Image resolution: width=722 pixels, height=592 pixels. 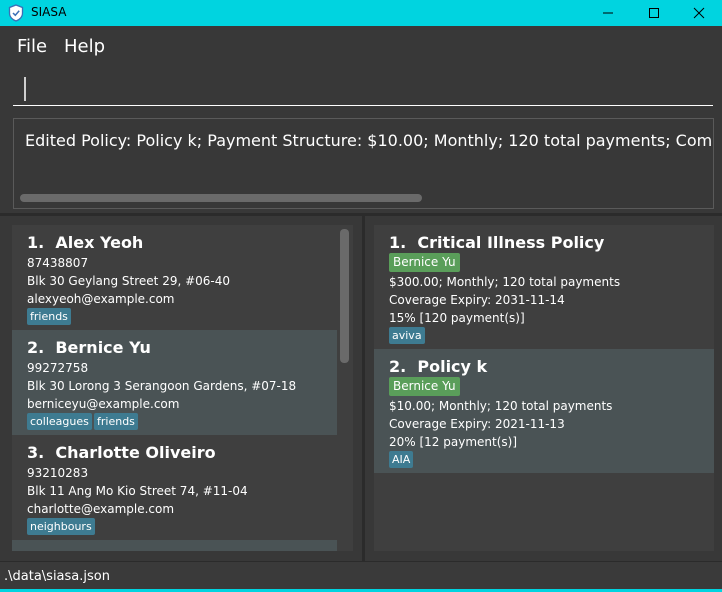 What do you see at coordinates (101, 299) in the screenshot?
I see `person-email: alexyeoh@example.com` at bounding box center [101, 299].